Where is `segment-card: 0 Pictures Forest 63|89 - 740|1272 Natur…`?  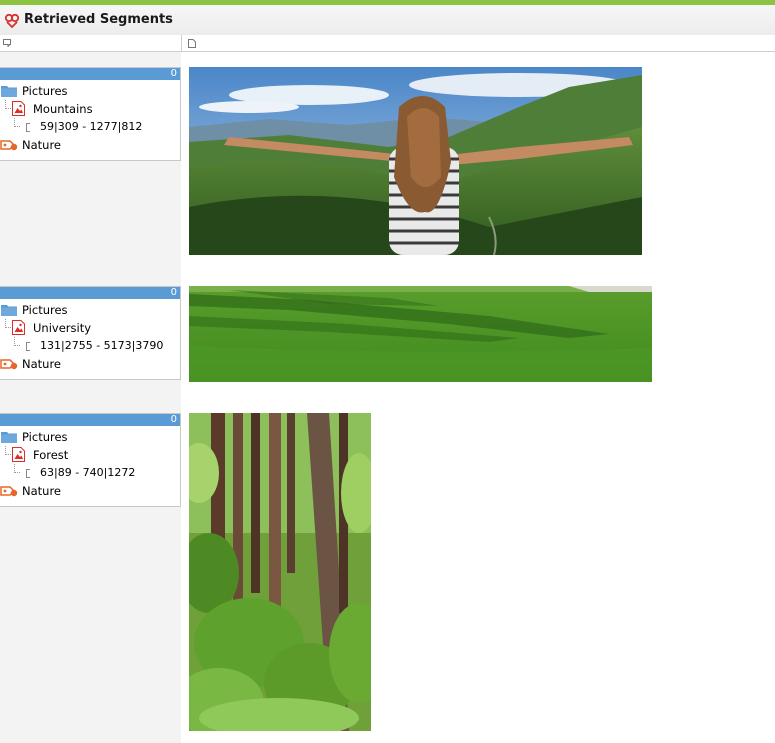 segment-card: 0 Pictures Forest 63|89 - 740|1272 Natur… is located at coordinates (90, 460).